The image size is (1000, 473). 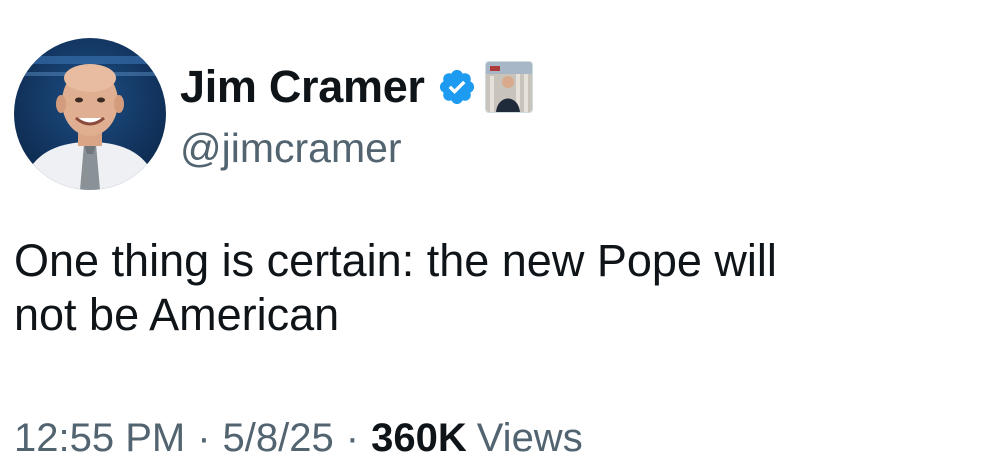 I want to click on views-count: 360K, so click(x=419, y=438).